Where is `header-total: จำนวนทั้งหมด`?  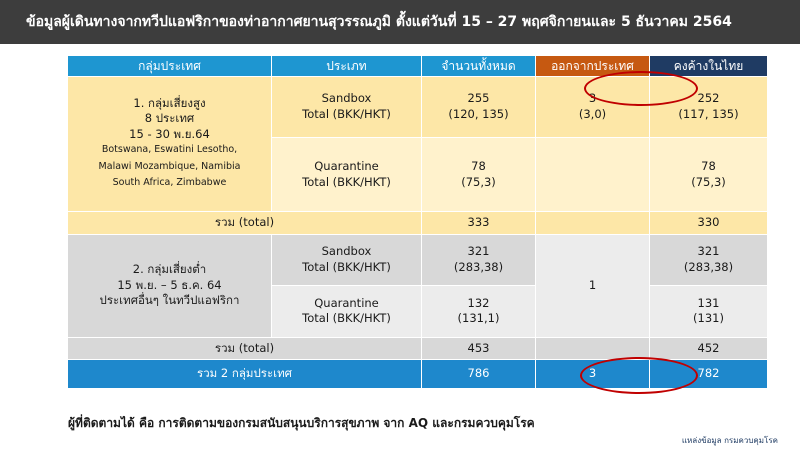
header-total: จำนวนทั้งหมด is located at coordinates (478, 66).